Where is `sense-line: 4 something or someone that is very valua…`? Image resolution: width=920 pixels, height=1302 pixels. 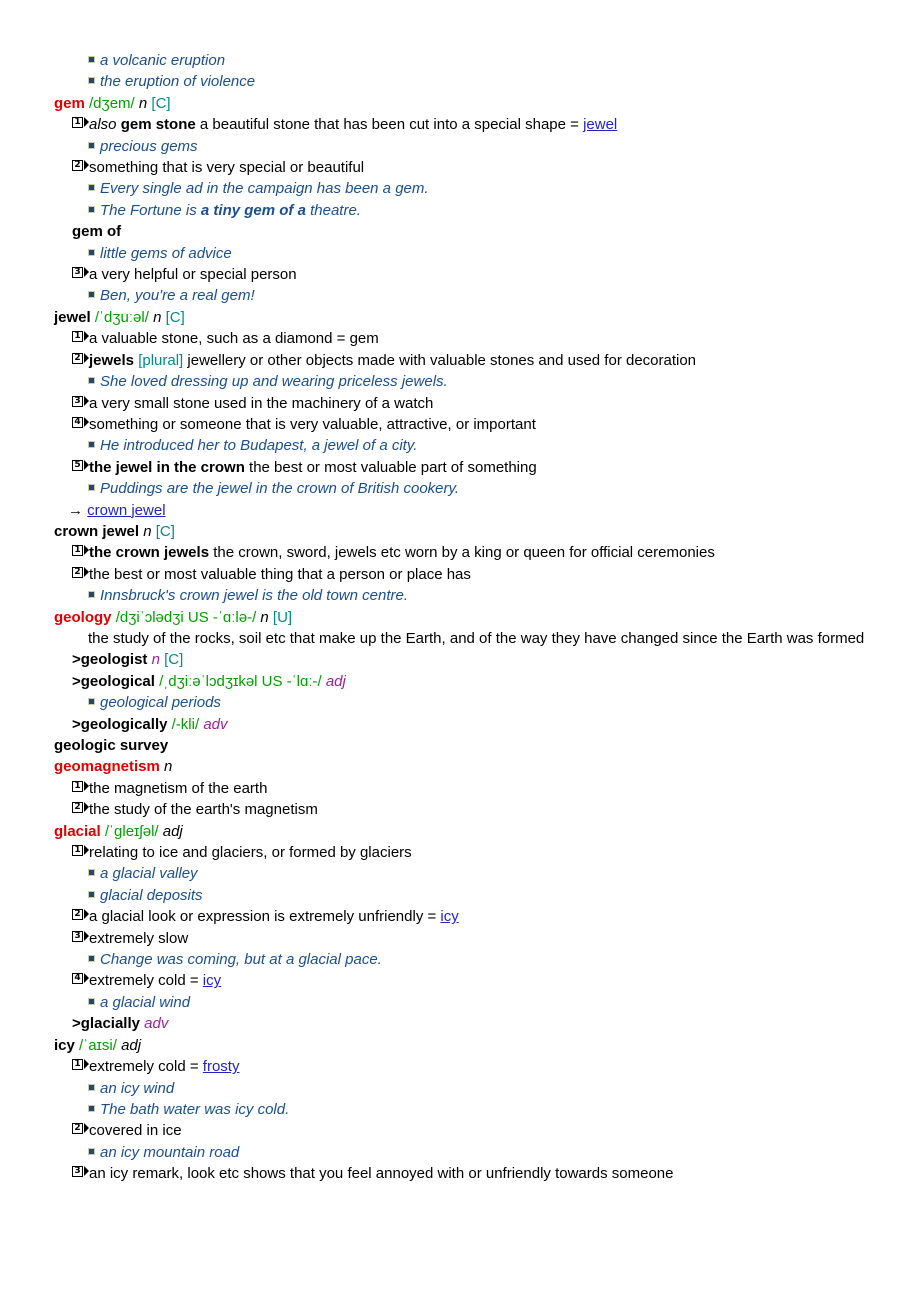 sense-line: 4 something or someone that is very valua… is located at coordinates (446, 424).